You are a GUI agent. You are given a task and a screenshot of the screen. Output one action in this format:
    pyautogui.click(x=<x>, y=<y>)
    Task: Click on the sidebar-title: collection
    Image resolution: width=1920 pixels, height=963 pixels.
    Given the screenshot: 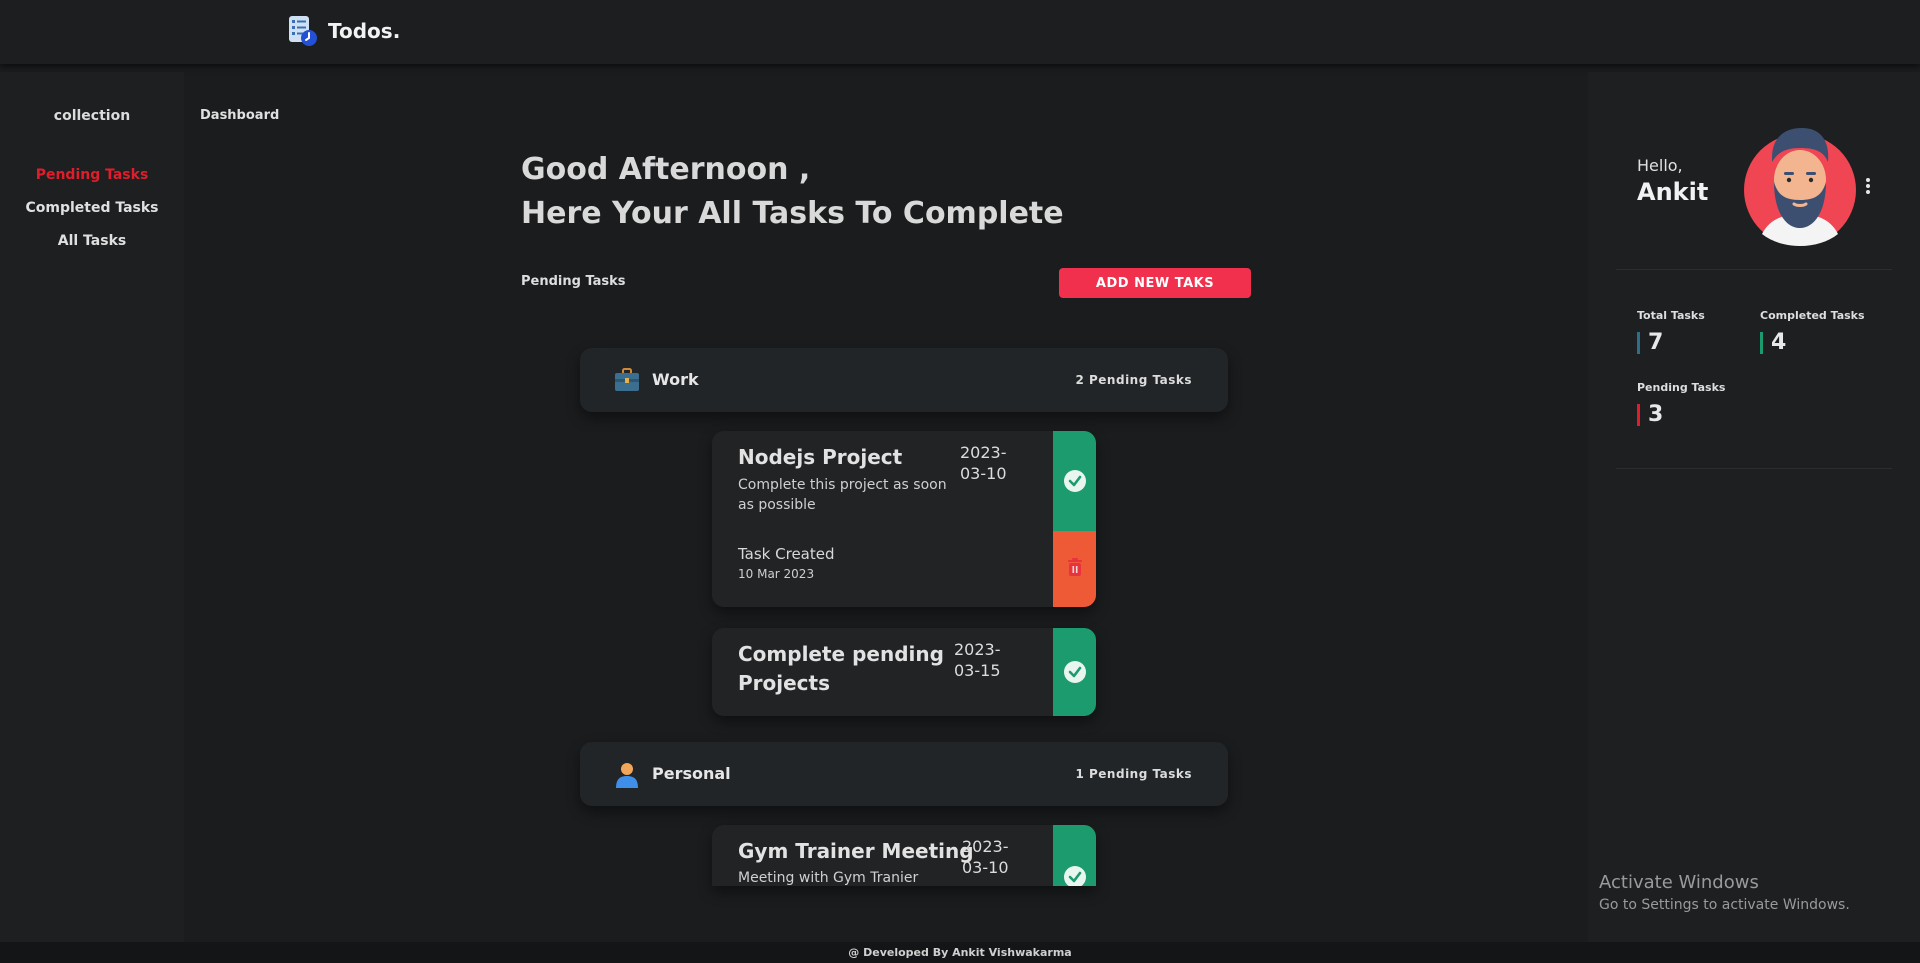 What is the action you would take?
    pyautogui.click(x=92, y=116)
    